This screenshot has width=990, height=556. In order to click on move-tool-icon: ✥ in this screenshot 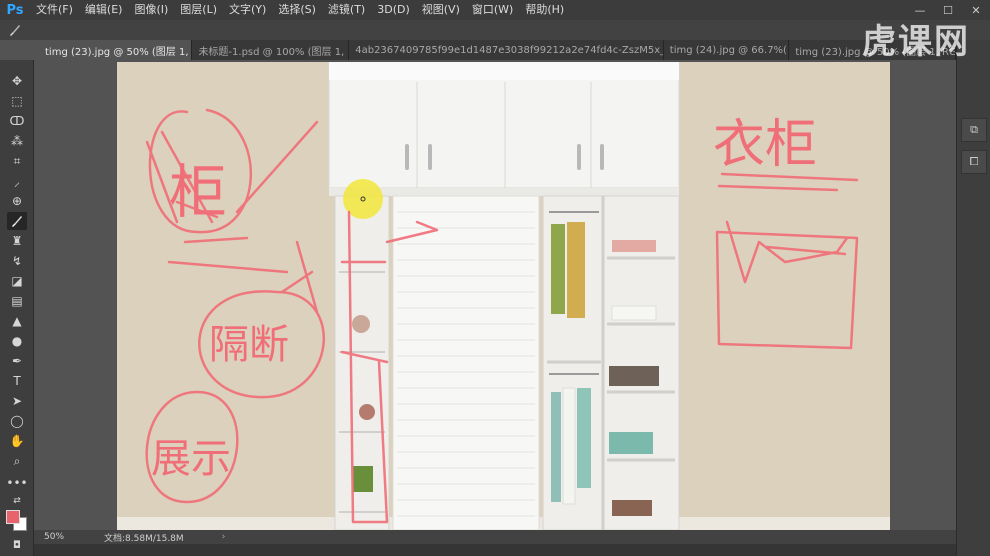, I will do `click(17, 81)`.